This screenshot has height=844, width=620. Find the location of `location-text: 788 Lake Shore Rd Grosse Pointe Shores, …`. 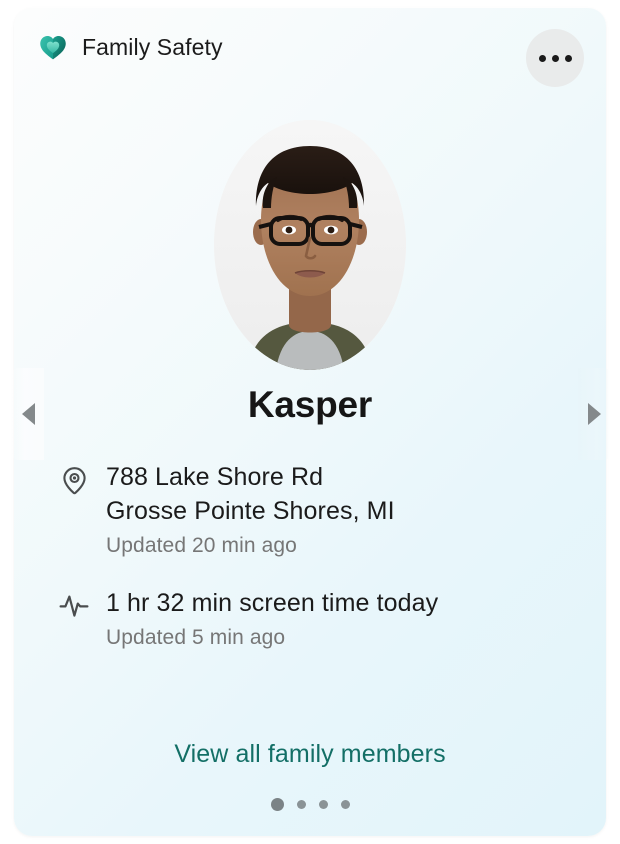

location-text: 788 Lake Shore Rd Grosse Pointe Shores, … is located at coordinates (342, 510).